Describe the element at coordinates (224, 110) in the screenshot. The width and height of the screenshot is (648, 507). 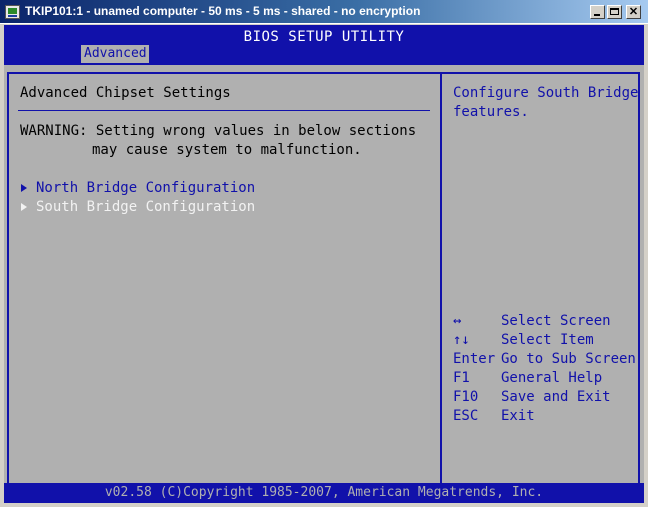
I see `heading-underline` at that location.